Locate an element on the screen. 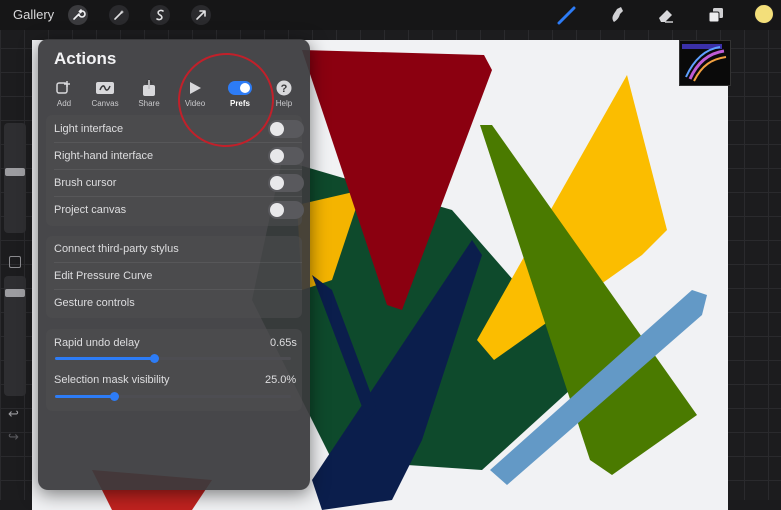  toggle-label-project-canvas: Project canvas is located at coordinates (90, 210).